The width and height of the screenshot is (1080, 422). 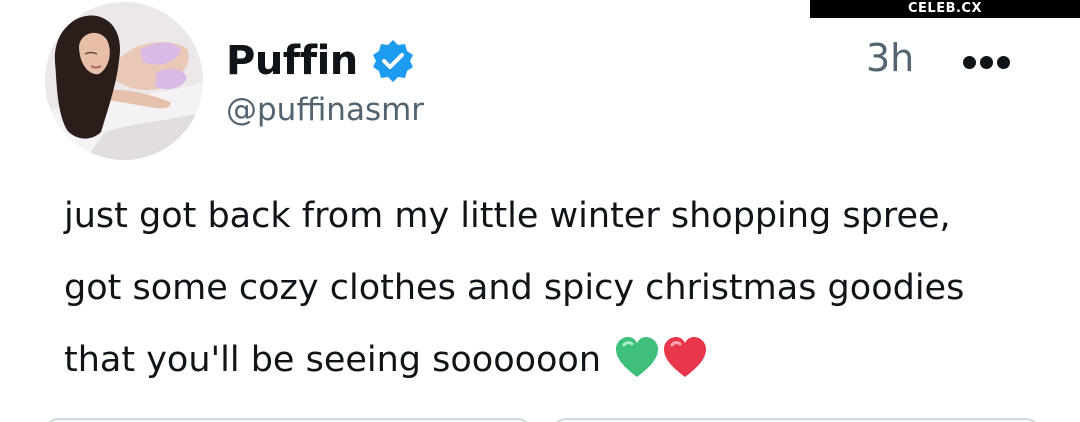 I want to click on watermark-text: CELEB.CX, so click(x=945, y=8).